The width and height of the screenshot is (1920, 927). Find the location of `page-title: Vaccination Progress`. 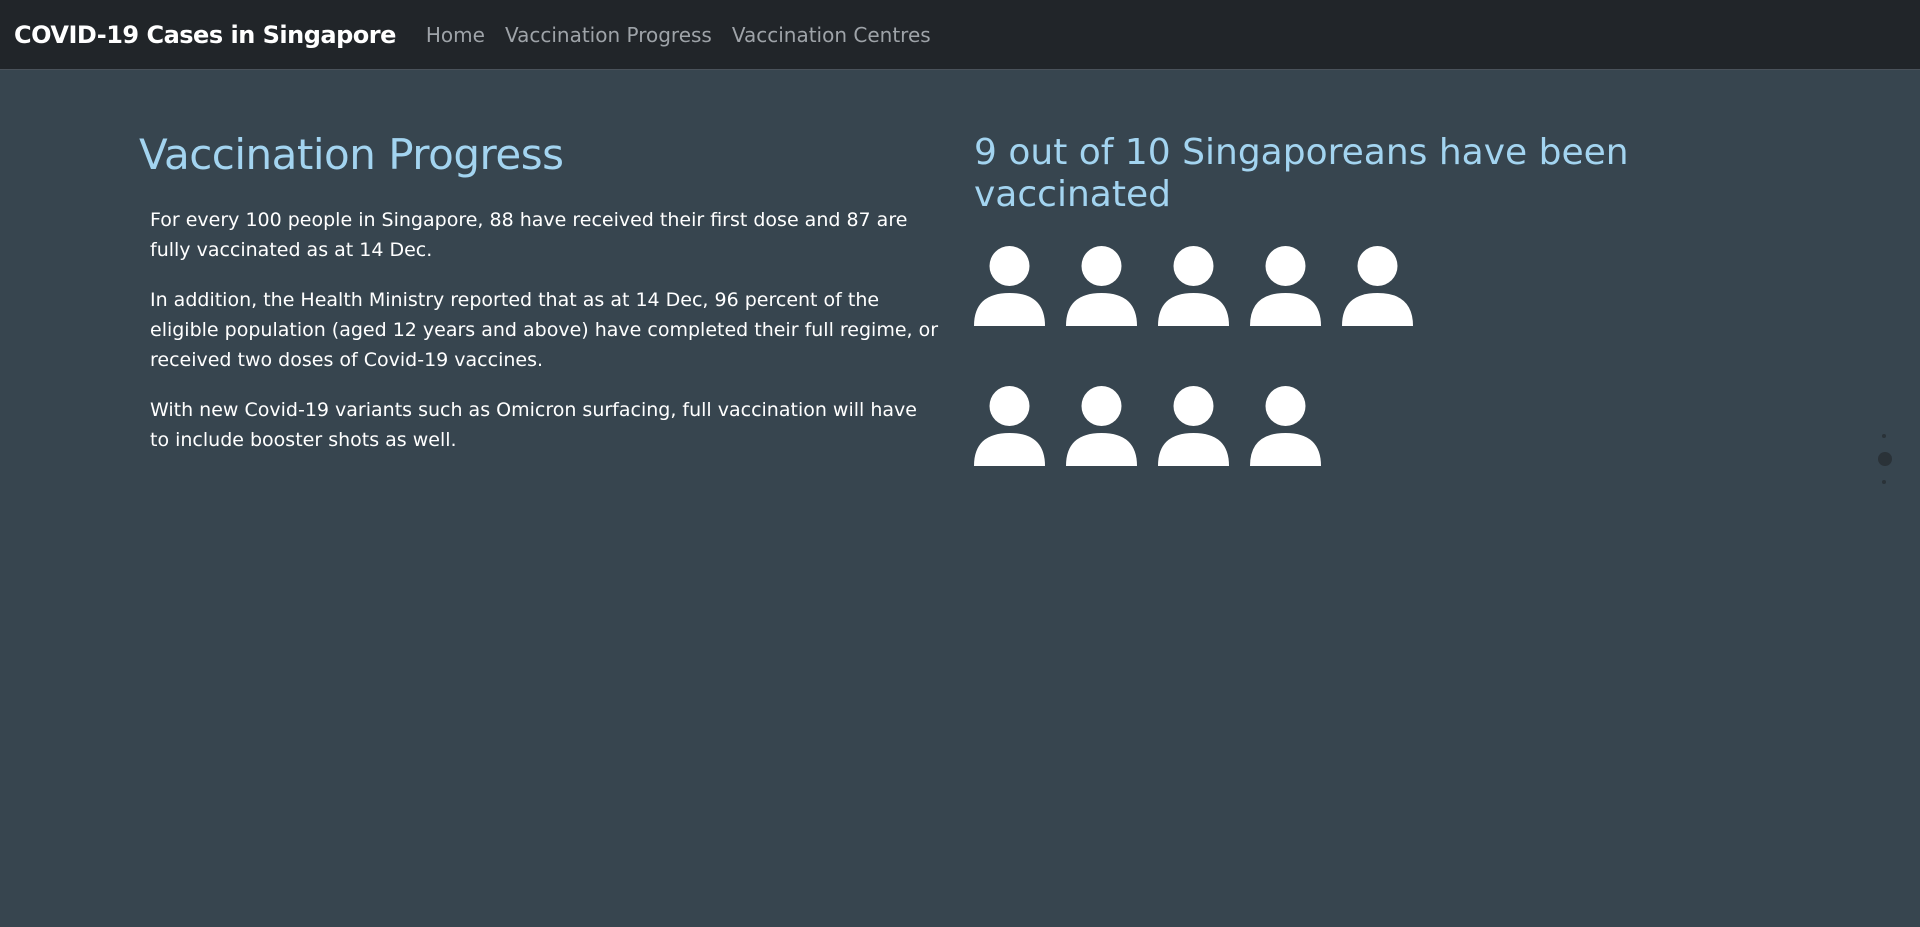

page-title: Vaccination Progress is located at coordinates (351, 154).